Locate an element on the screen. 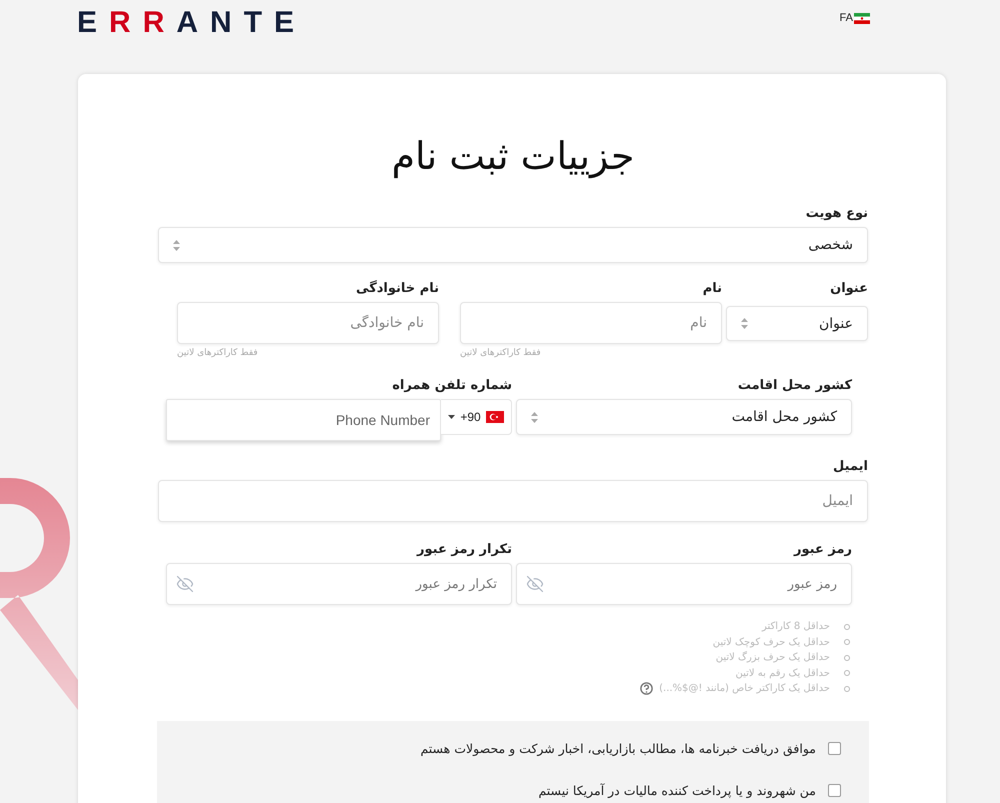 Image resolution: width=1000 pixels, height=803 pixels. input-field: نام is located at coordinates (591, 323).